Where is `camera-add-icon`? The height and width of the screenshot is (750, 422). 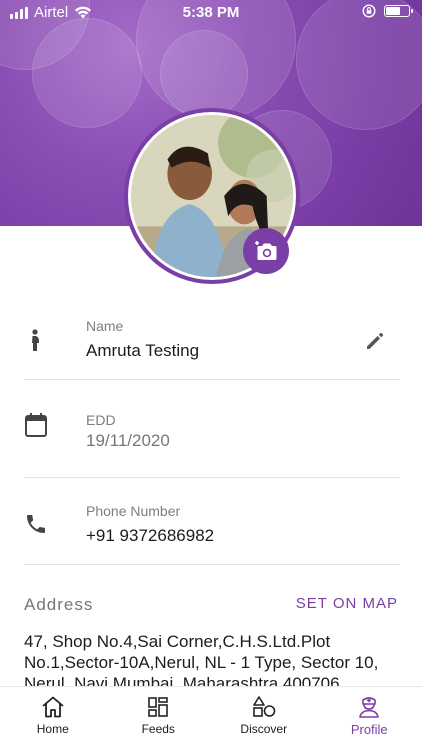
camera-add-icon is located at coordinates (266, 250).